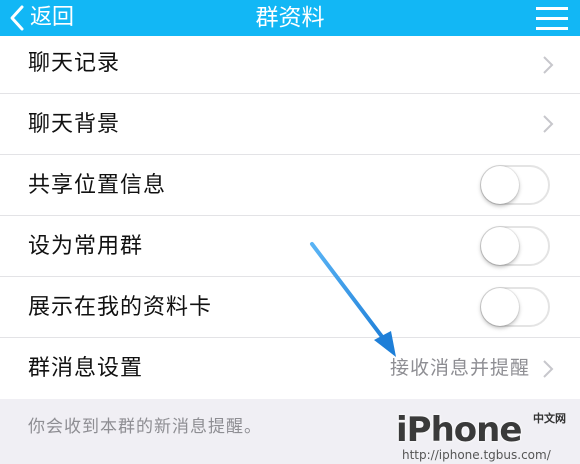 This screenshot has width=580, height=464. What do you see at coordinates (74, 124) in the screenshot?
I see `row-label: 聊天背景` at bounding box center [74, 124].